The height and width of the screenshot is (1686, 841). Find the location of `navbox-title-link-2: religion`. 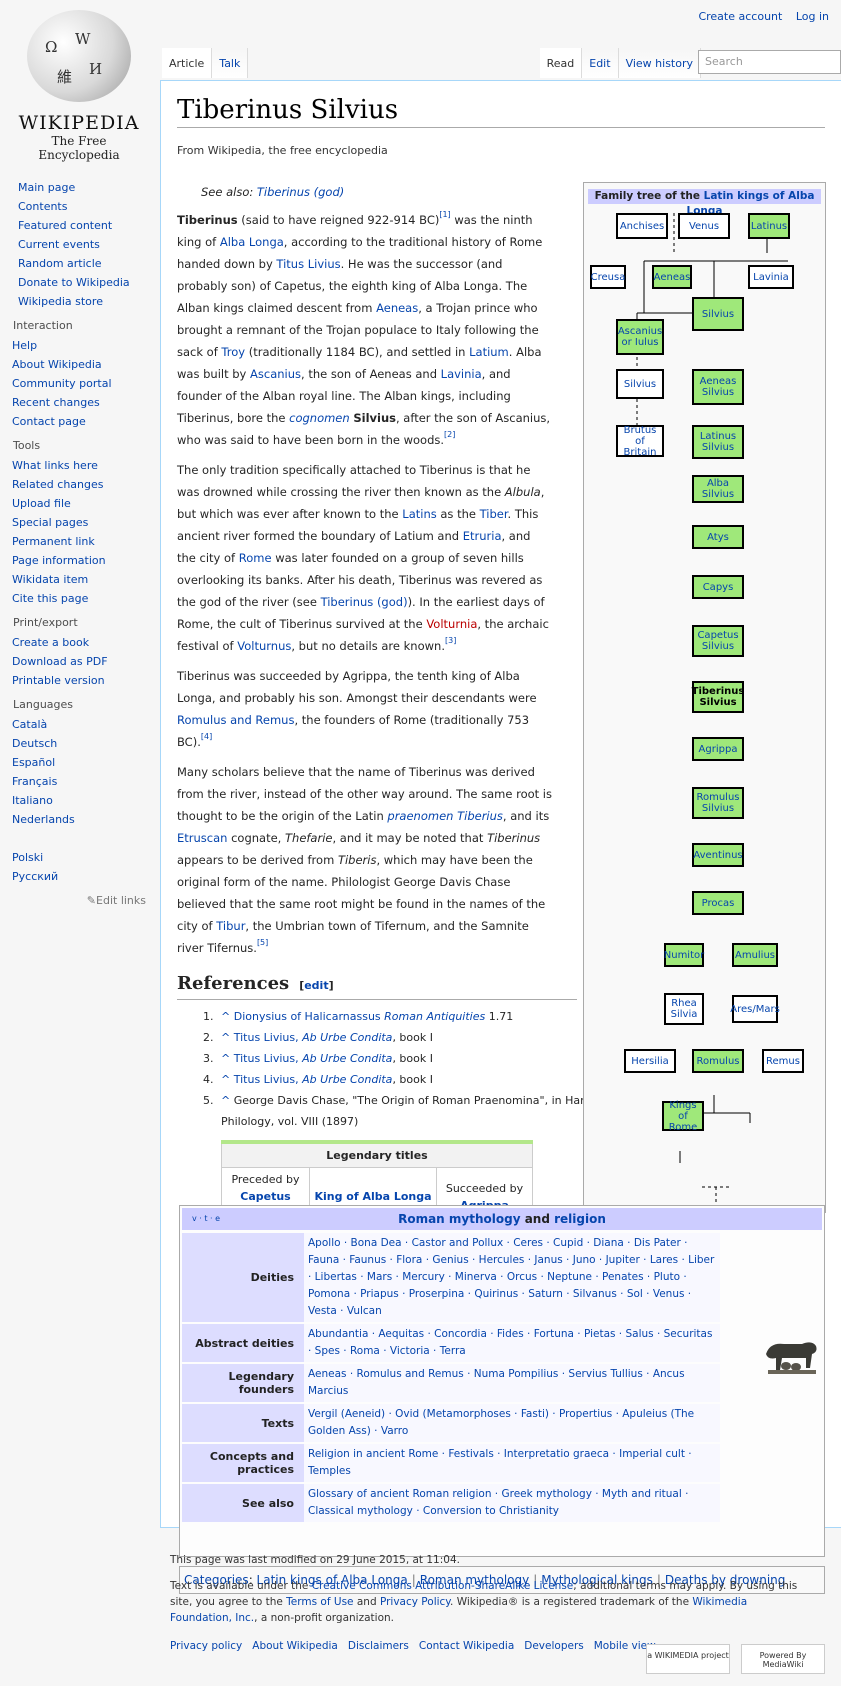

navbox-title-link-2: religion is located at coordinates (580, 1219).